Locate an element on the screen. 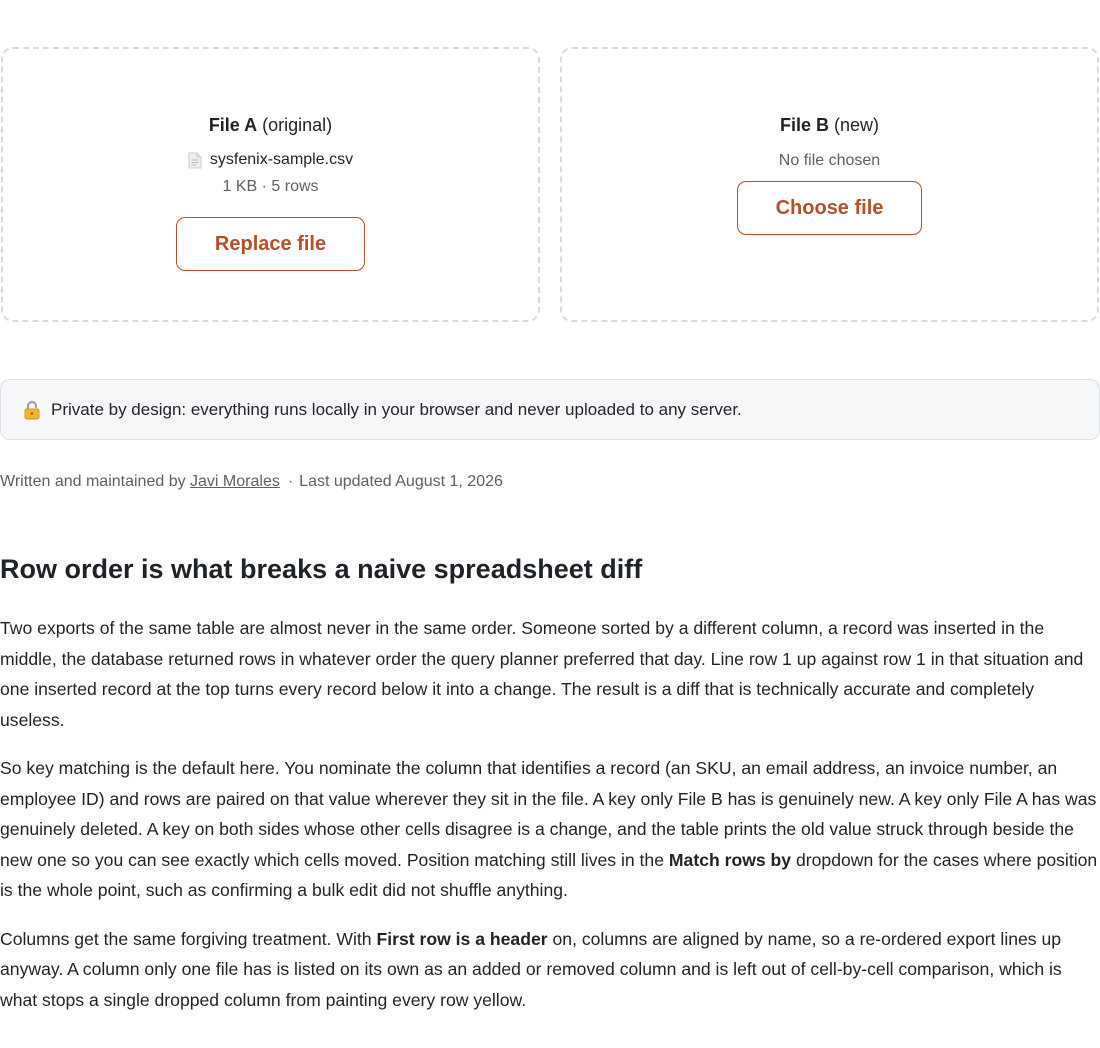 The height and width of the screenshot is (1048, 1100). file-a-meta: 1 KB · 5 rows is located at coordinates (270, 186).